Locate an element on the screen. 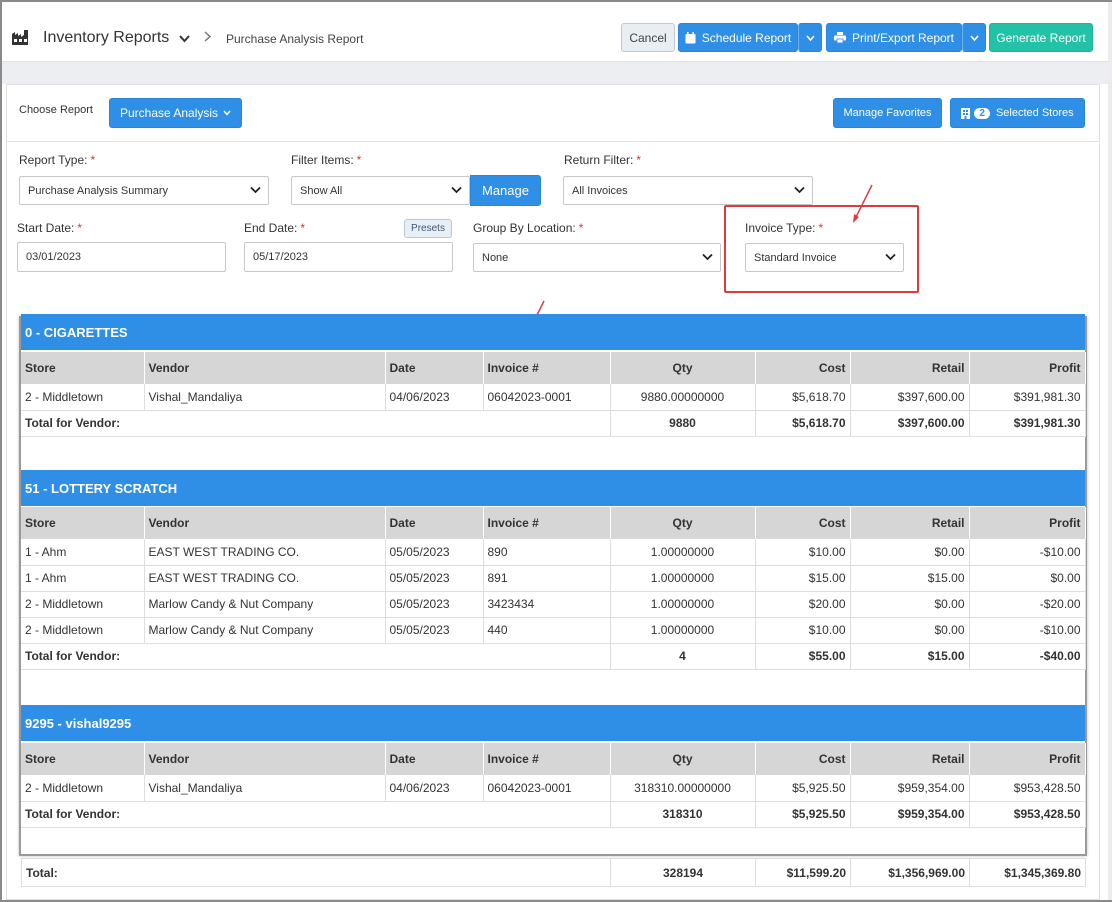 This screenshot has width=1112, height=902. schedule-report-dropdown is located at coordinates (810, 37).